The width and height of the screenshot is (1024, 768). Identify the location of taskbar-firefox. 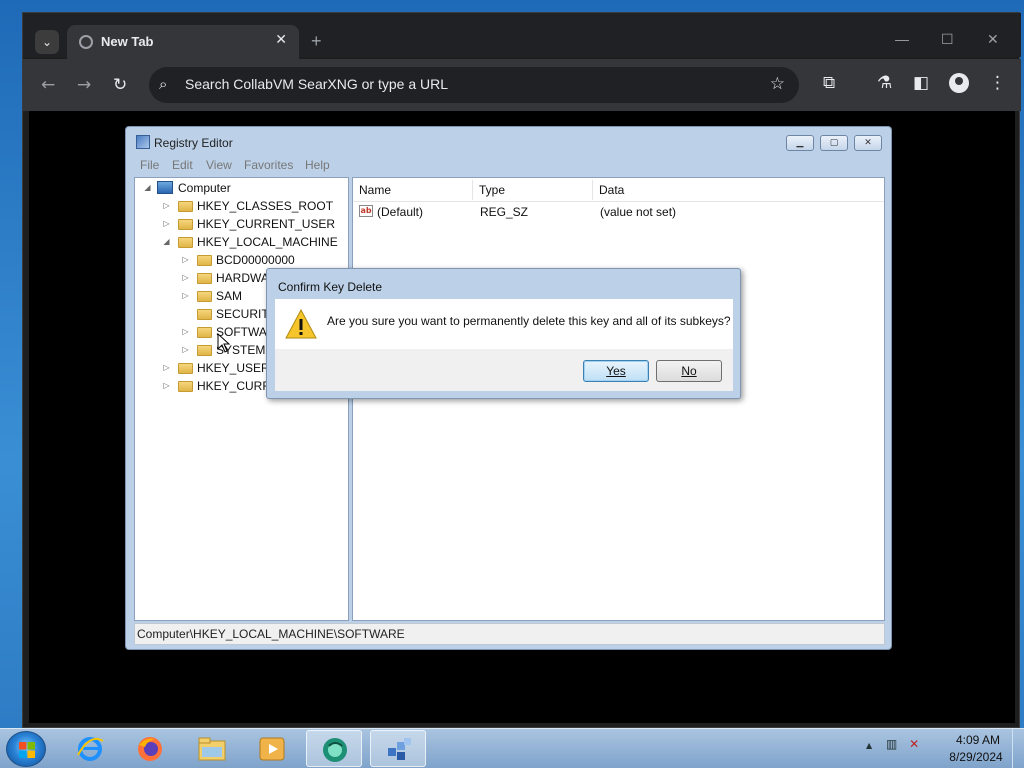
(150, 748).